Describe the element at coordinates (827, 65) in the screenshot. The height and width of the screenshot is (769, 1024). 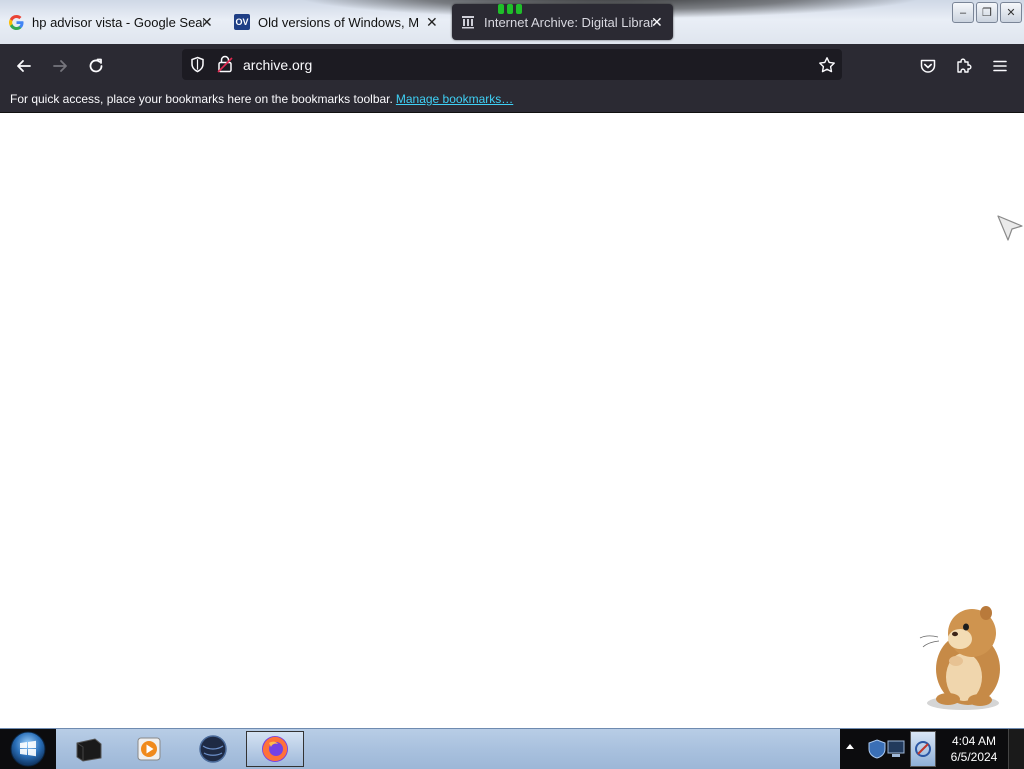
I see `star-icon` at that location.